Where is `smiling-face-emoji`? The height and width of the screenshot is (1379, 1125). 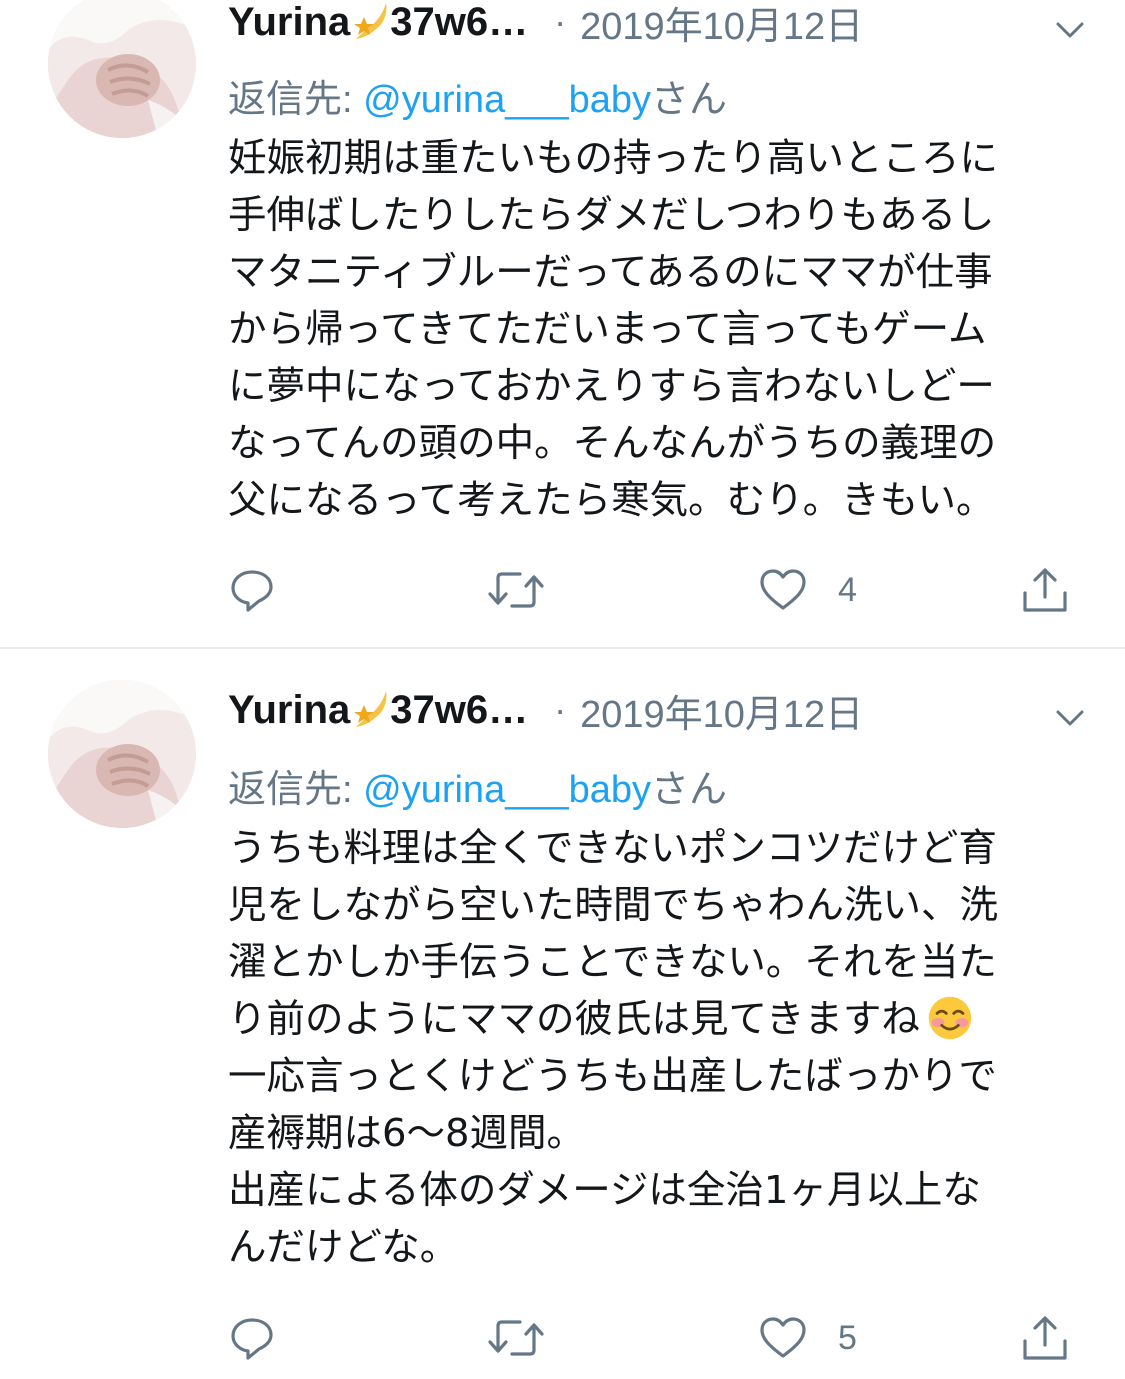
smiling-face-emoji is located at coordinates (950, 1018).